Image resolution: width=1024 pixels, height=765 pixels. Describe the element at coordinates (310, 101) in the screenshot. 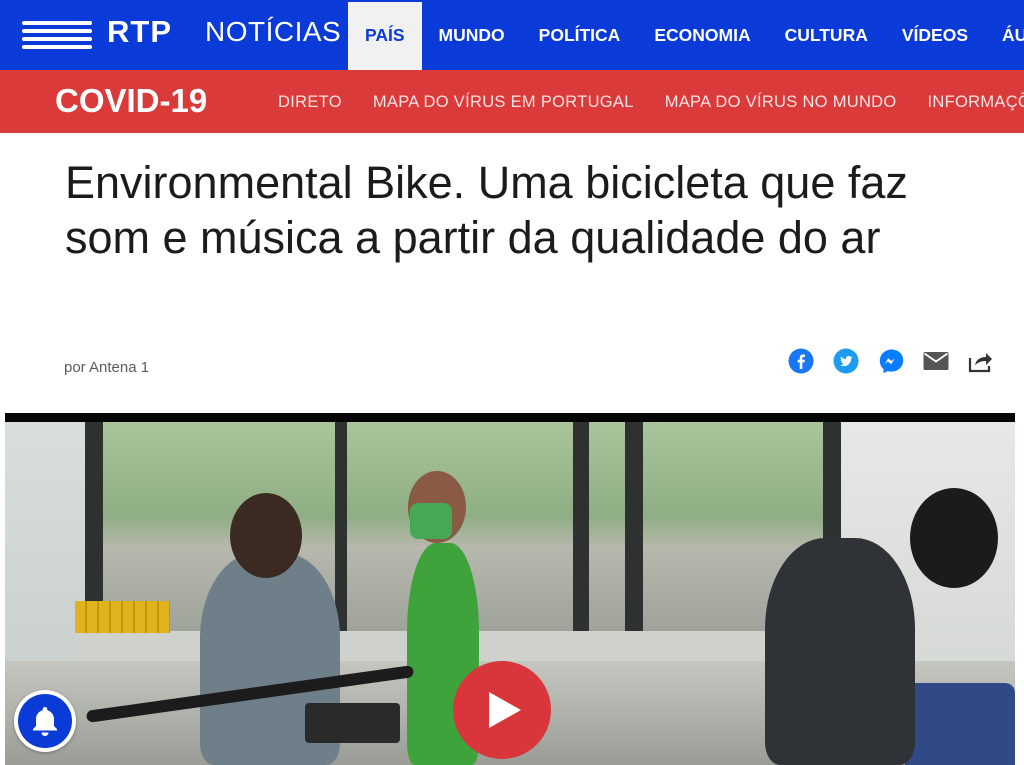

I see `covid-link-direto: DIRETO` at that location.